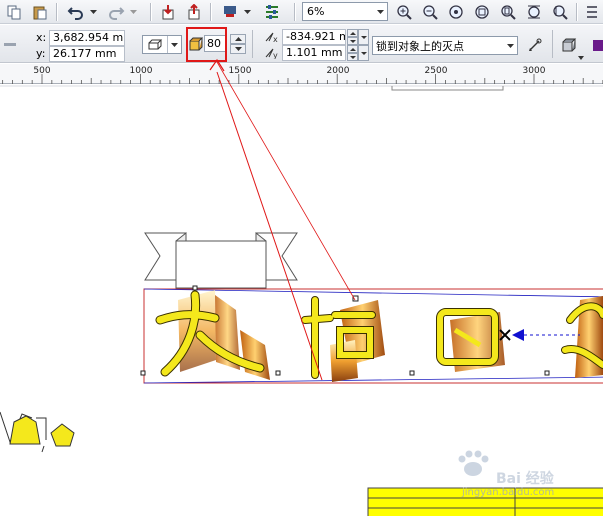 The height and width of the screenshot is (516, 603). Describe the element at coordinates (272, 52) in the screenshot. I see `vanishing-point-y-icon: y` at that location.